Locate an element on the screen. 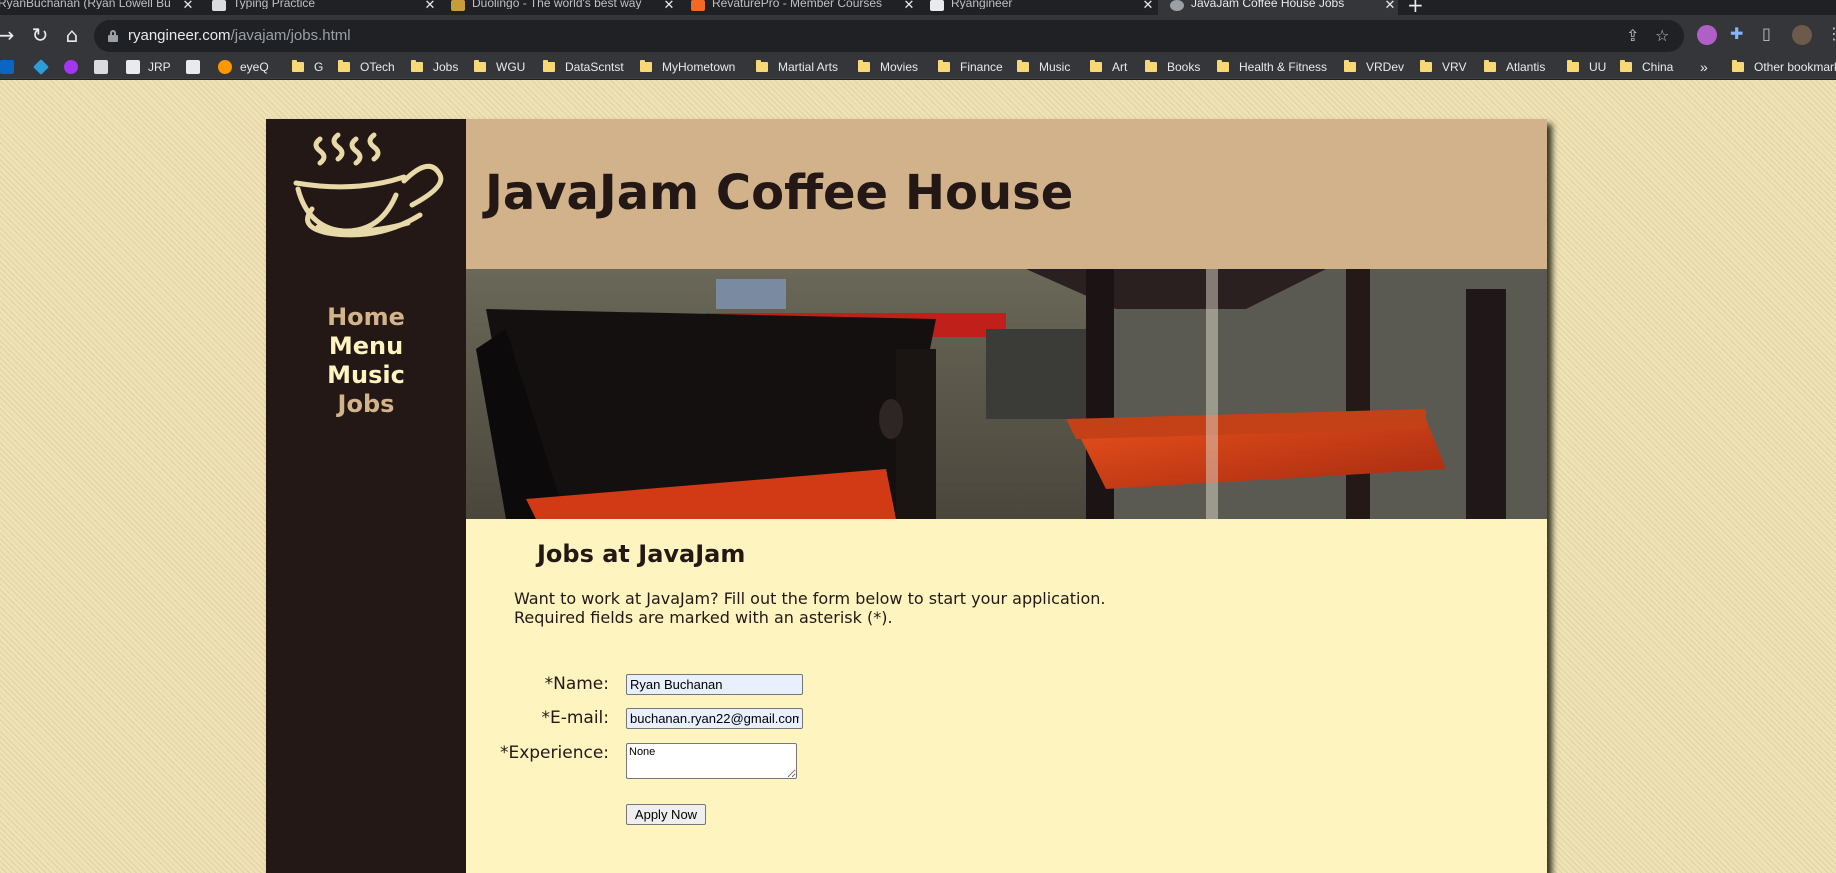  bookmark-jrp: JRP is located at coordinates (148, 67).